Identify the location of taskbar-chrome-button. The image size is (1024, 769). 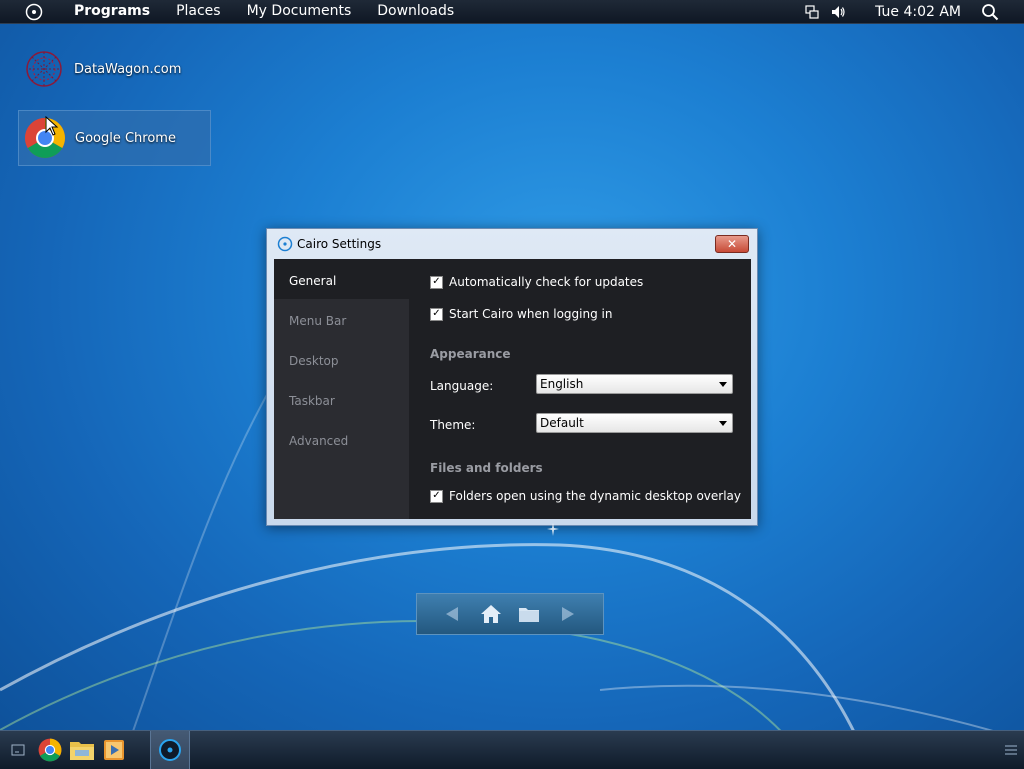
(50, 750).